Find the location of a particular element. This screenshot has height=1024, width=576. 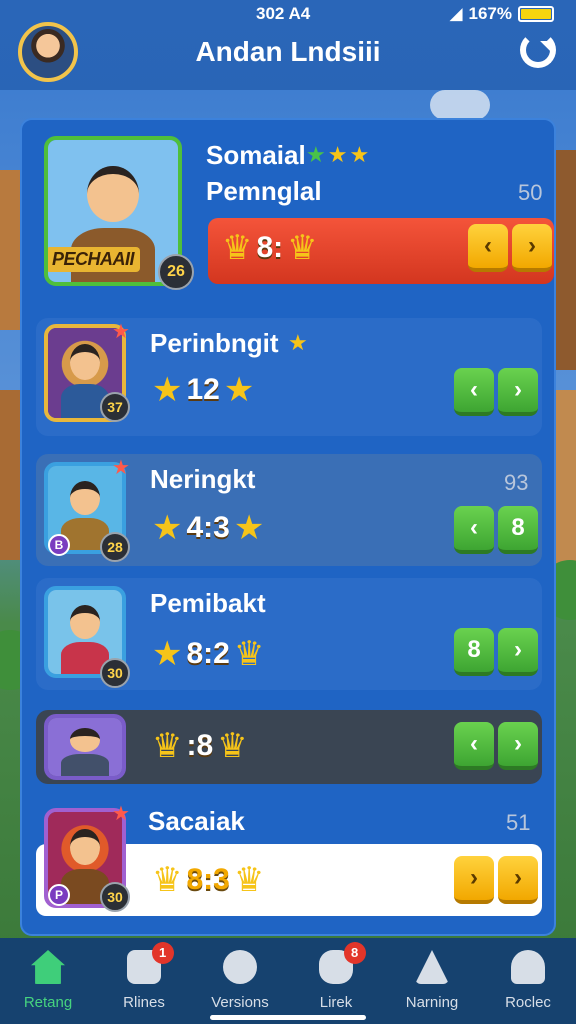

nav-label: Retang is located at coordinates (48, 1002).